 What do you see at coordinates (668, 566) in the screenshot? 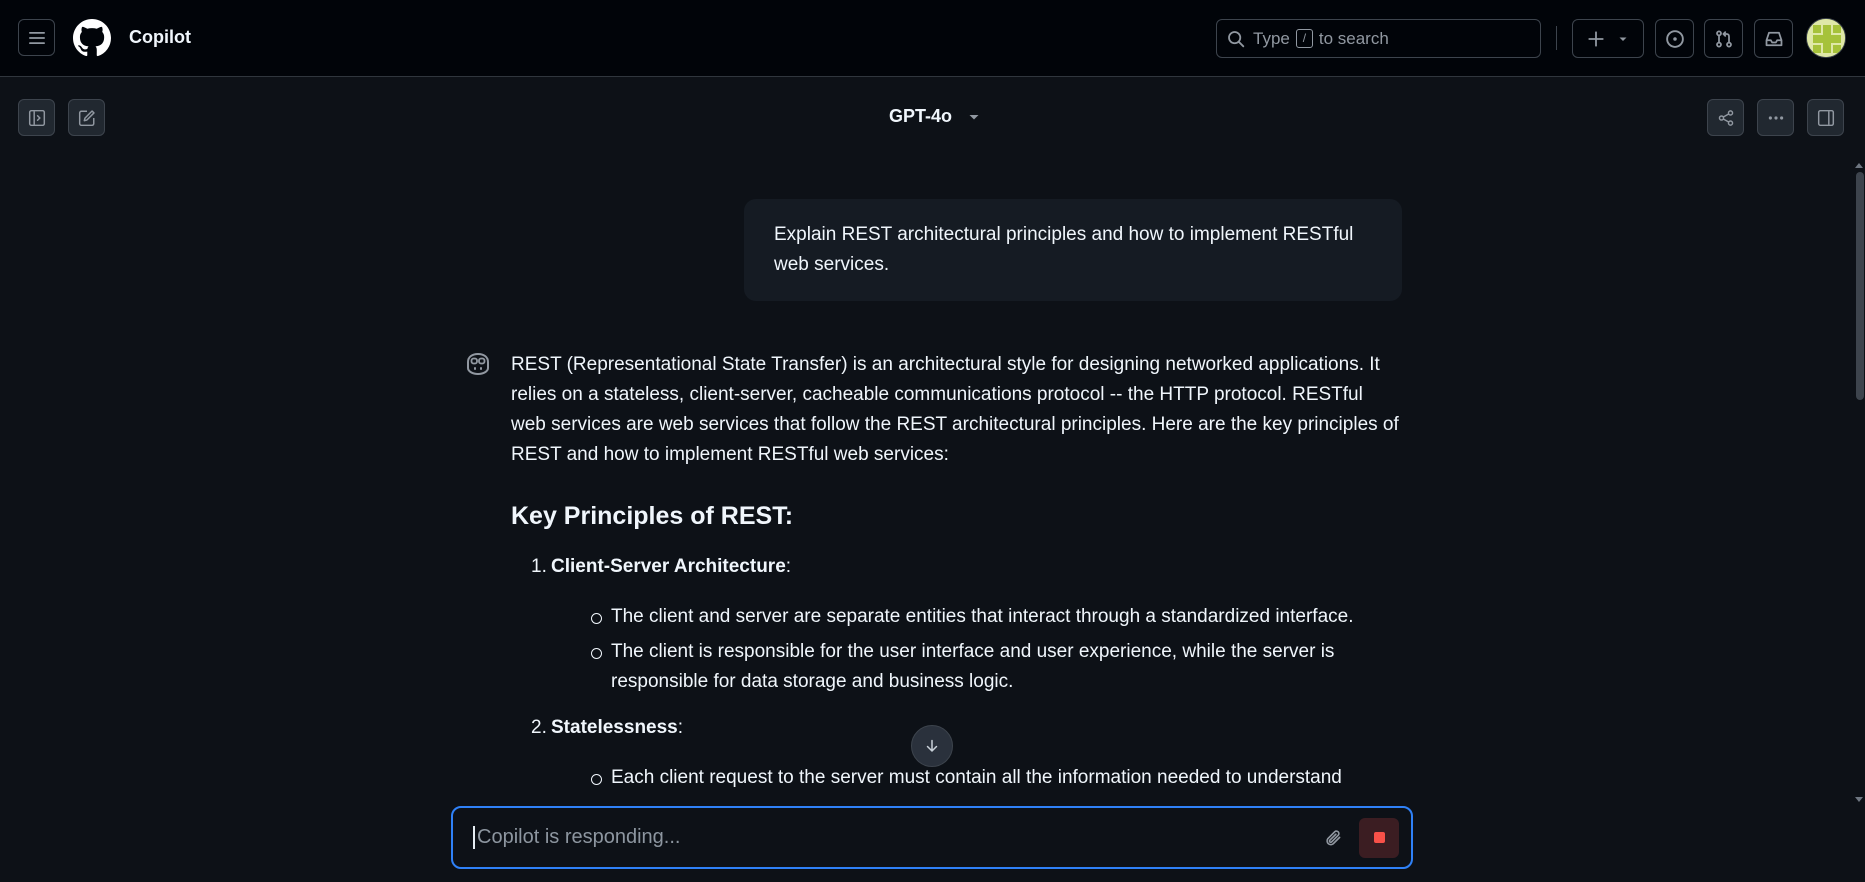
I see `principle-title: Client-Server Architecture` at bounding box center [668, 566].